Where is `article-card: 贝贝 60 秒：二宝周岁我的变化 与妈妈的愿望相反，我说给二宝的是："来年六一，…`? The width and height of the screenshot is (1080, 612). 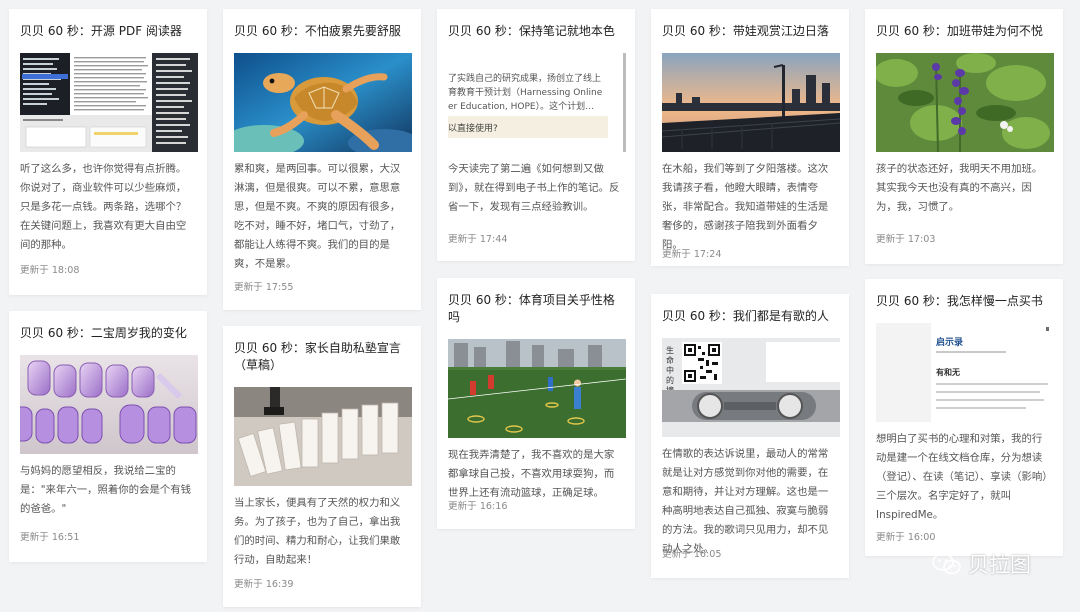
article-card: 贝贝 60 秒：二宝周岁我的变化 与妈妈的愿望相反，我说给二宝的是："来年六一，… is located at coordinates (108, 436).